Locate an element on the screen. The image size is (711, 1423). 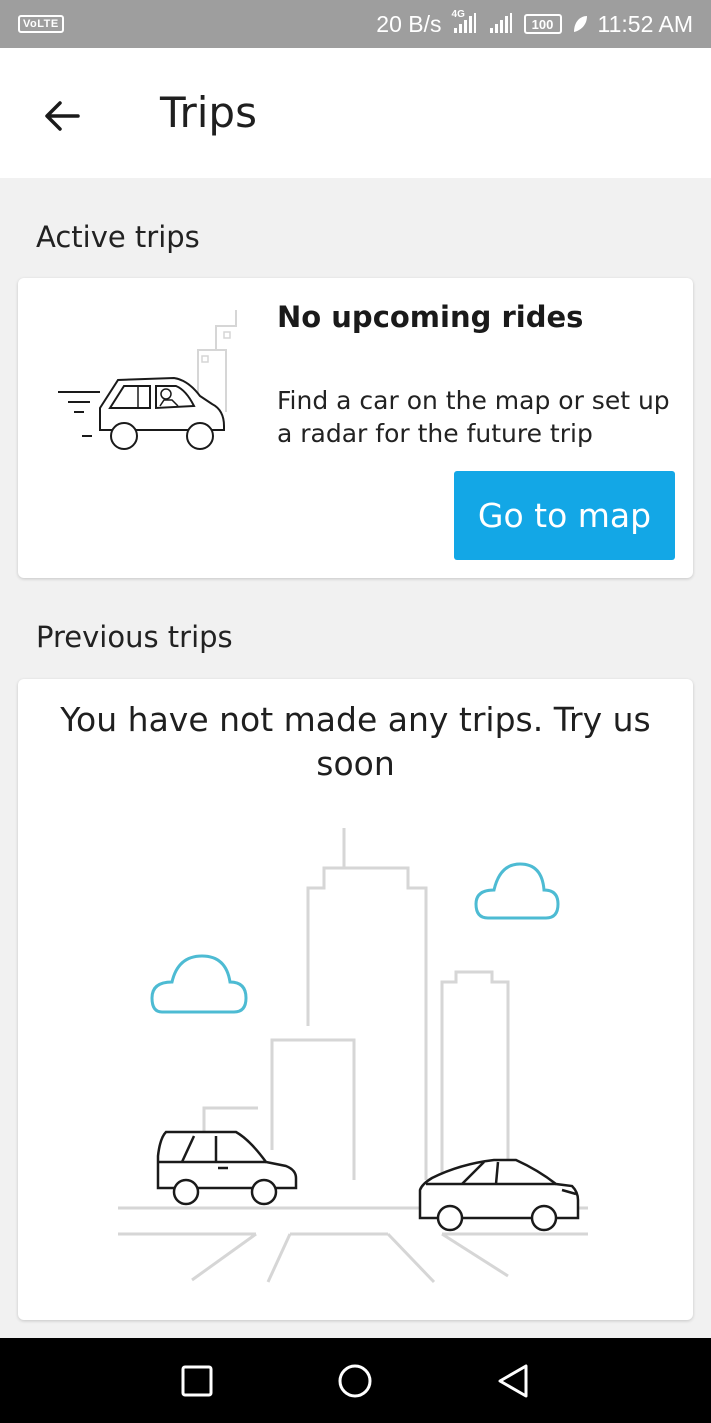
triangle-icon is located at coordinates (513, 1381).